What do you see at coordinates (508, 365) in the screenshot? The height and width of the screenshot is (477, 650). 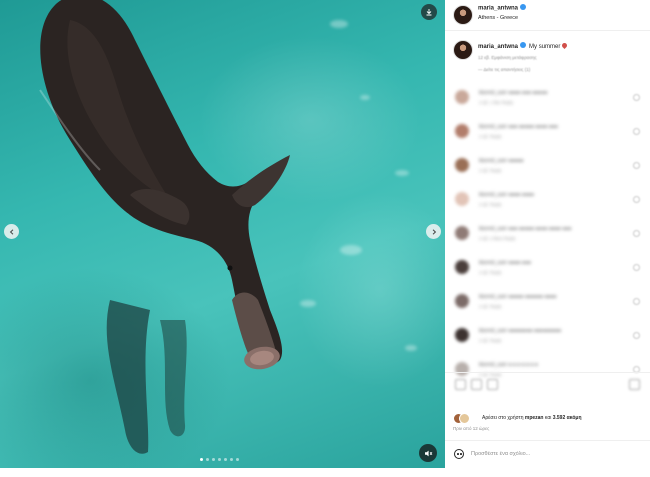 I see `comment-text: blurred_user ● ● ● ● ● ● ●` at bounding box center [508, 365].